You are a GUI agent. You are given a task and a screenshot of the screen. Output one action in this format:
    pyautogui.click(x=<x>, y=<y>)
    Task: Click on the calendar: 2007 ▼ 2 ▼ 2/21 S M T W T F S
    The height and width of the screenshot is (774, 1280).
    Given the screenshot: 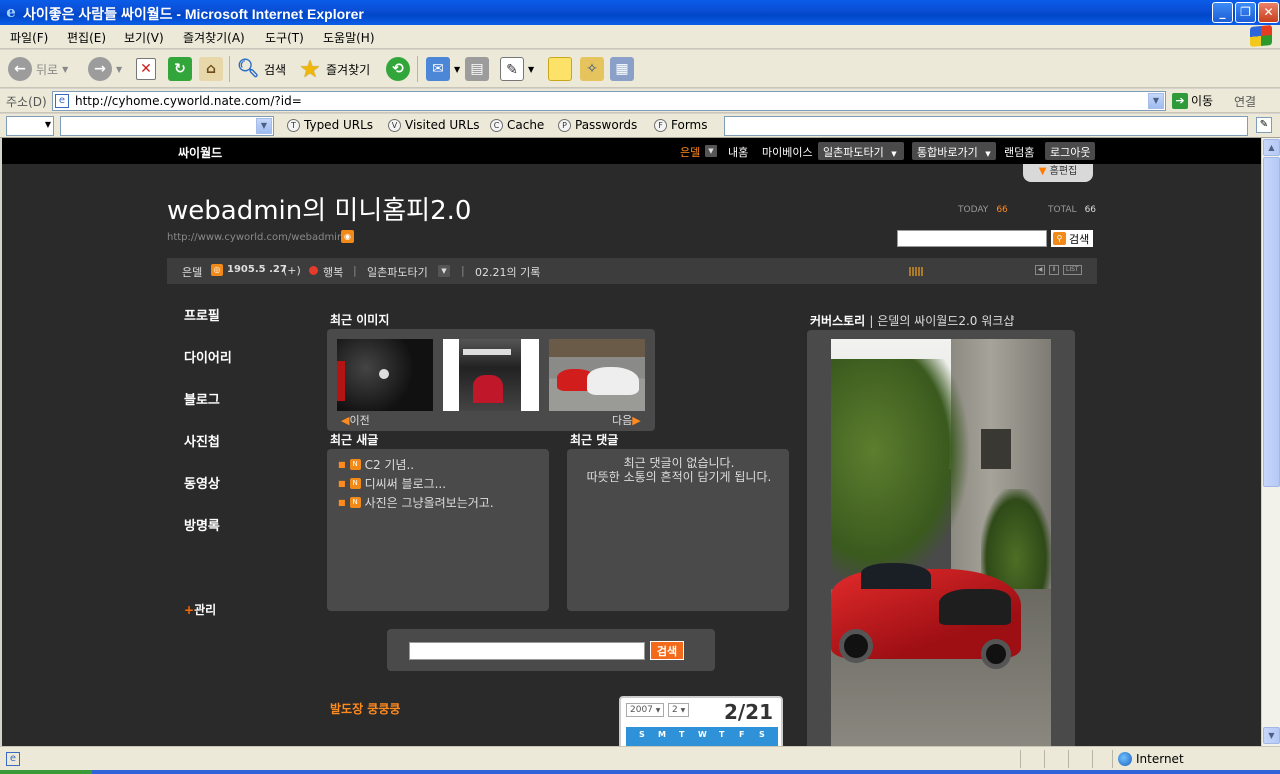 What is the action you would take?
    pyautogui.click(x=701, y=721)
    